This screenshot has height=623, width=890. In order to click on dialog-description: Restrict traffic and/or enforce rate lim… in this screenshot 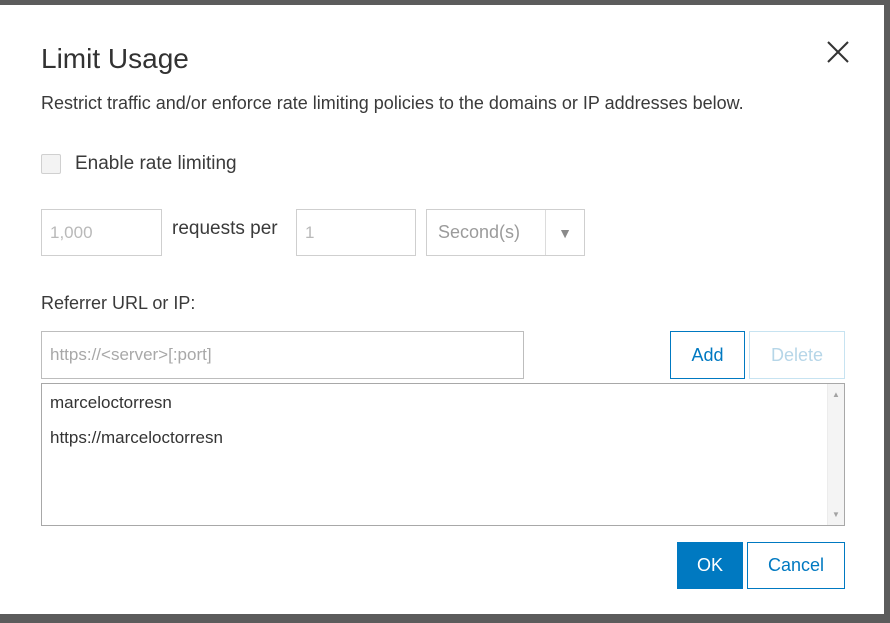, I will do `click(392, 103)`.